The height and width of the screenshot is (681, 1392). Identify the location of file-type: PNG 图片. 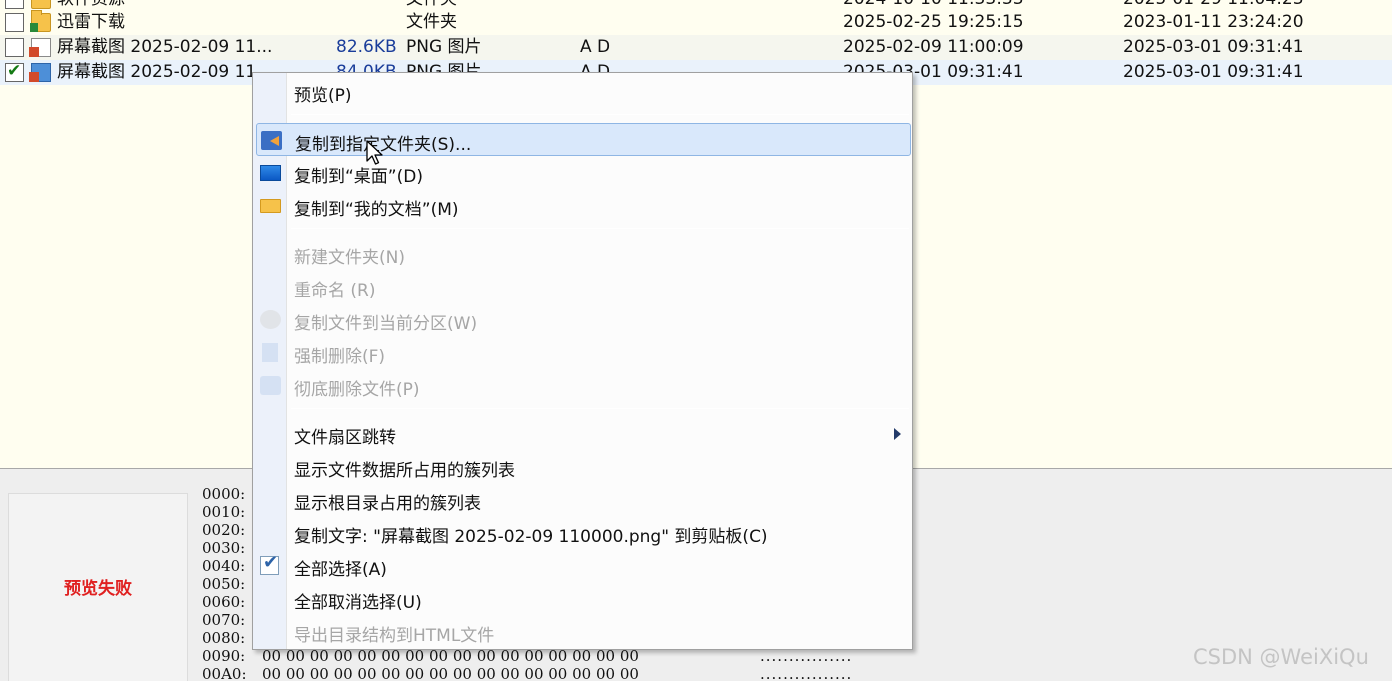
(444, 47).